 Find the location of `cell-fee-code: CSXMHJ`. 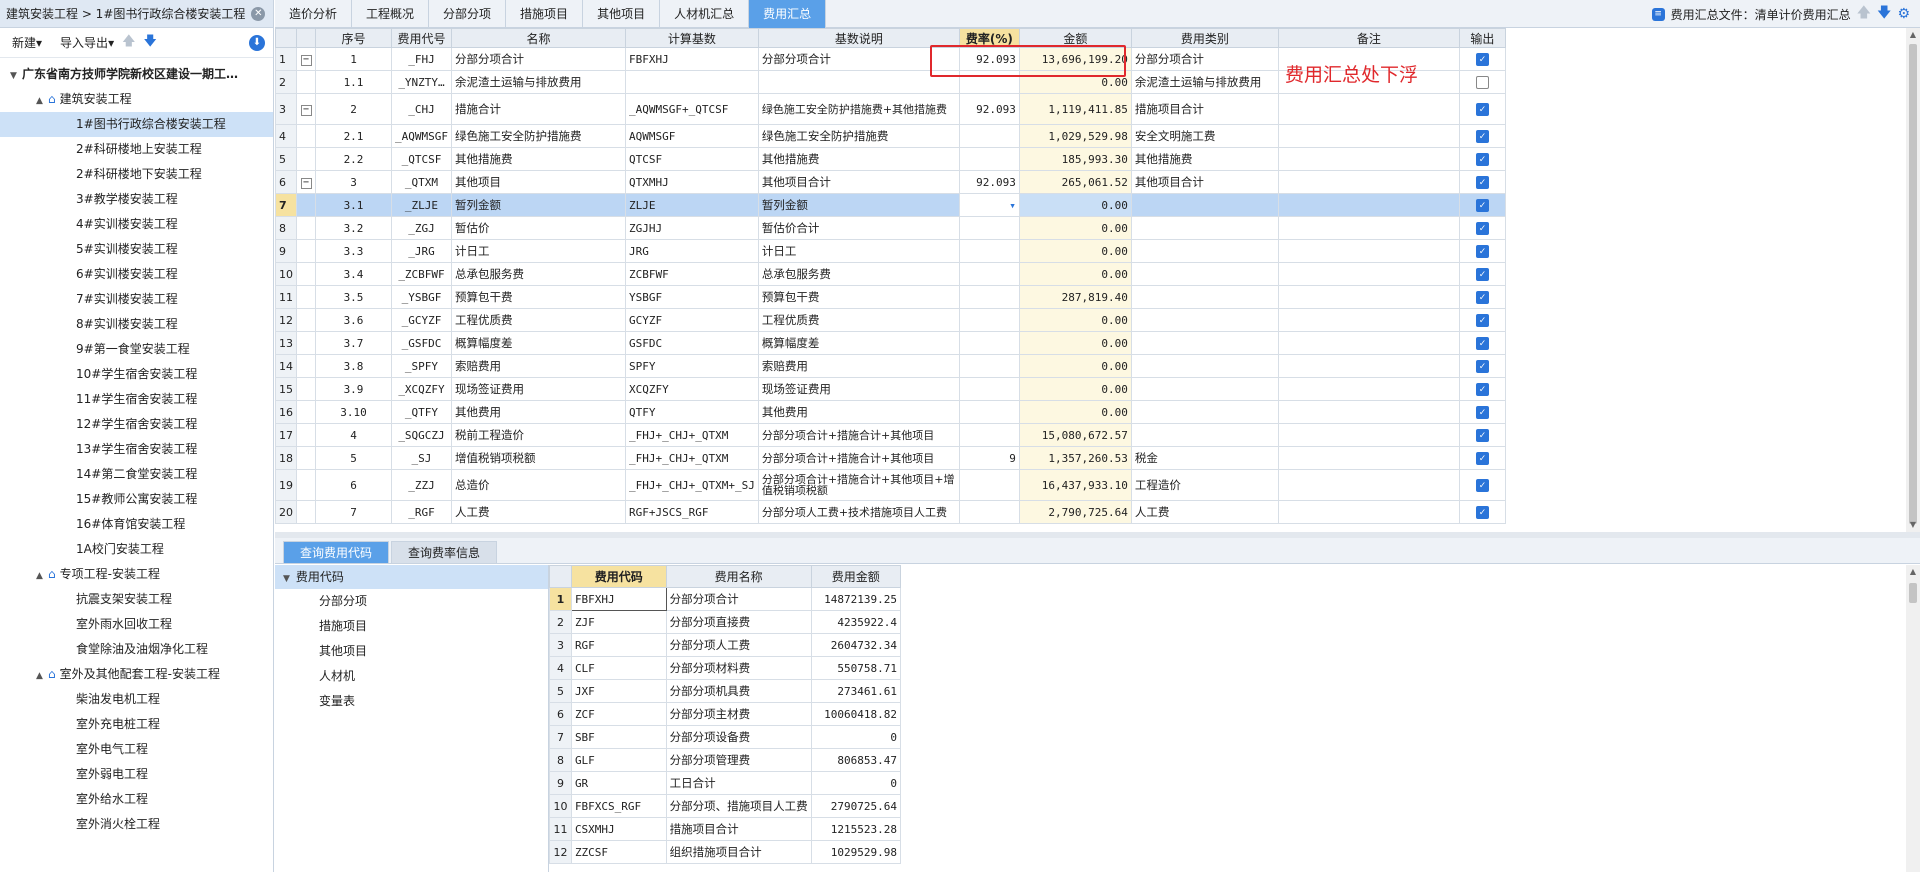

cell-fee-code: CSXMHJ is located at coordinates (618, 829).